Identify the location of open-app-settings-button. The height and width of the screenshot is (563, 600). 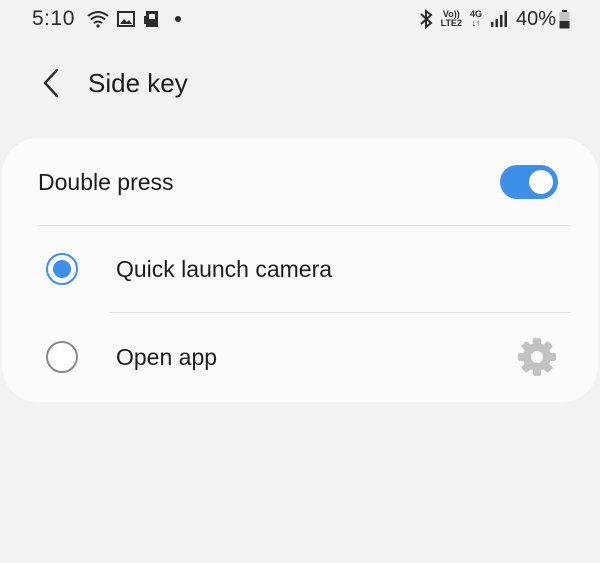
(537, 357).